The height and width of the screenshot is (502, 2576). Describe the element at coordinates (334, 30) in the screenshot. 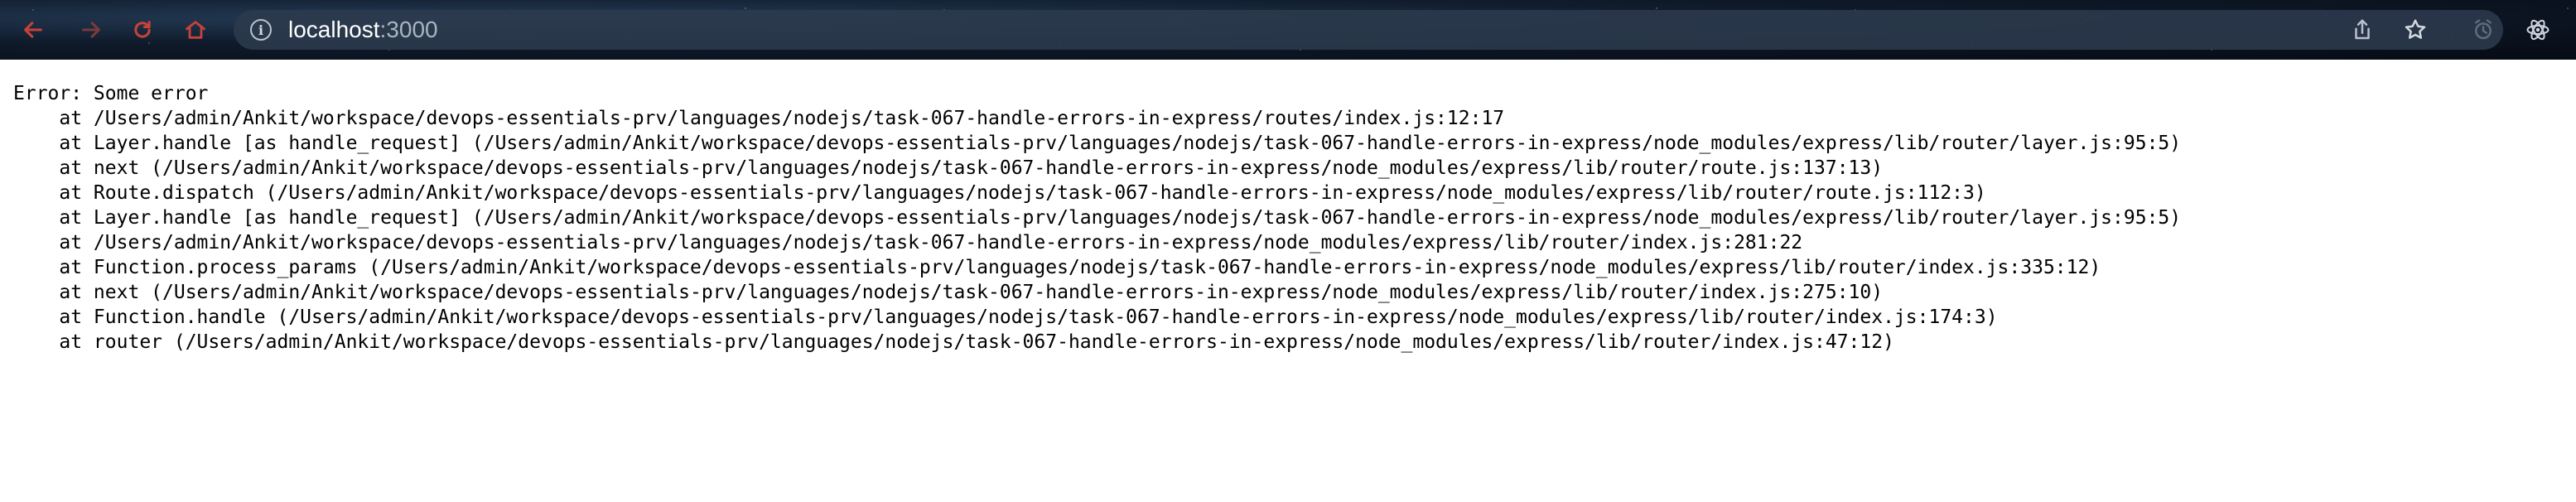

I see `url-host: localhost` at that location.